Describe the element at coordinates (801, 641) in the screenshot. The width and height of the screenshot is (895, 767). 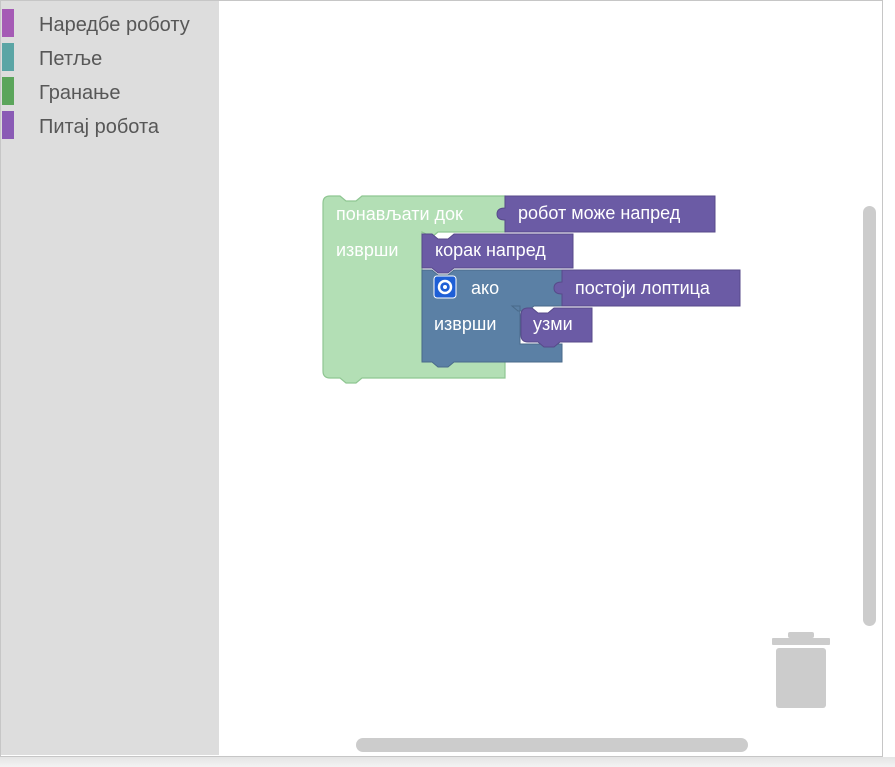
I see `trash-lid` at that location.